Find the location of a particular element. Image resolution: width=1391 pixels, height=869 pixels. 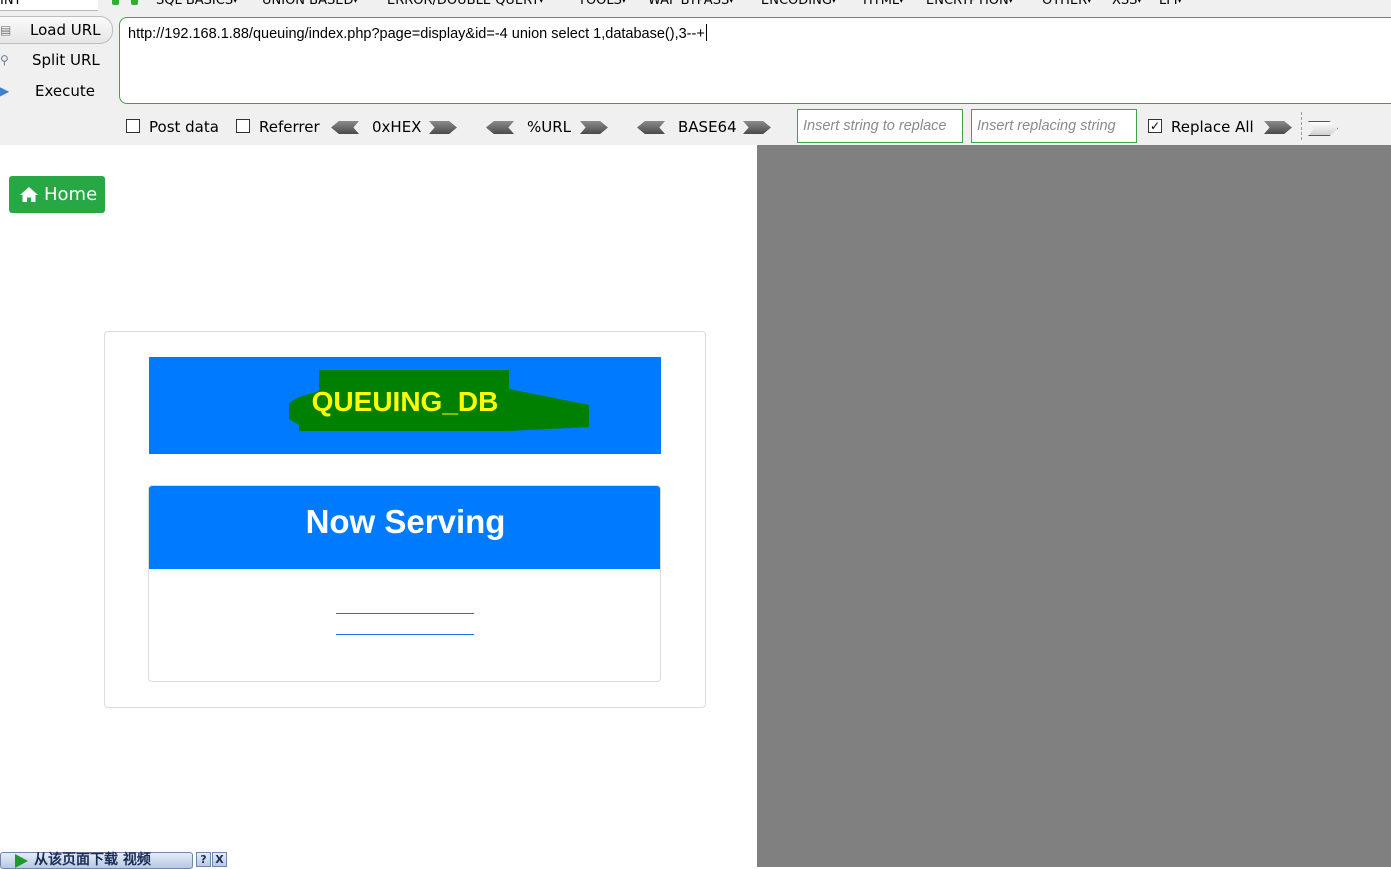

split-url-label: Split URL is located at coordinates (66, 60).